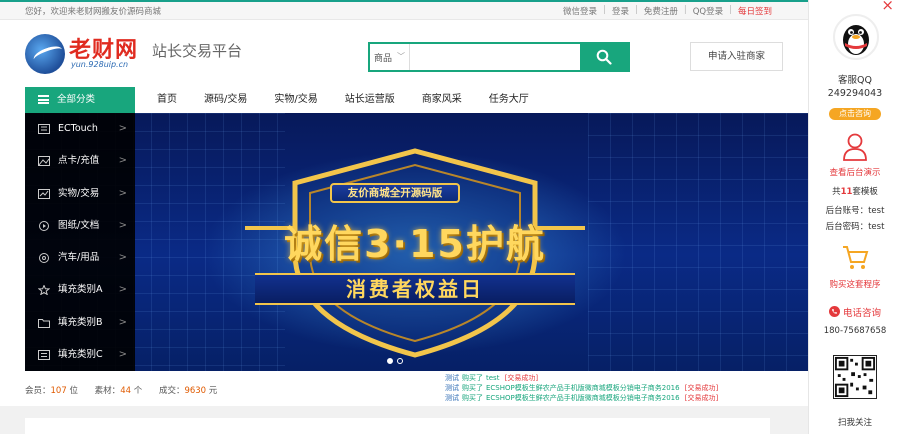 The image size is (900, 434). I want to click on main-nav: 全部分类 首页 源码/交易 实物/交易 站长运营版 商家风采 任务大厅, so click(416, 100).